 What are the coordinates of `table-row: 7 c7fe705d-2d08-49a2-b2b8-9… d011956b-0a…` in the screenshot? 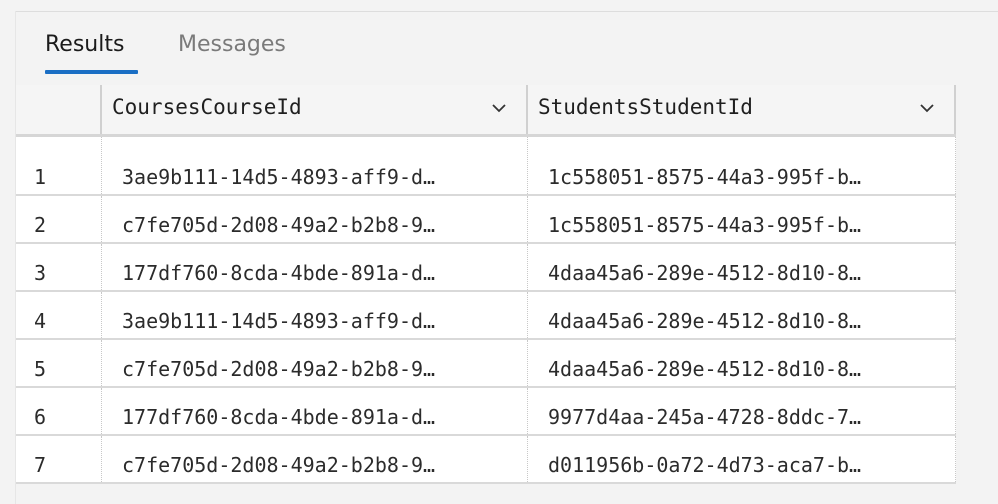 It's located at (486, 460).